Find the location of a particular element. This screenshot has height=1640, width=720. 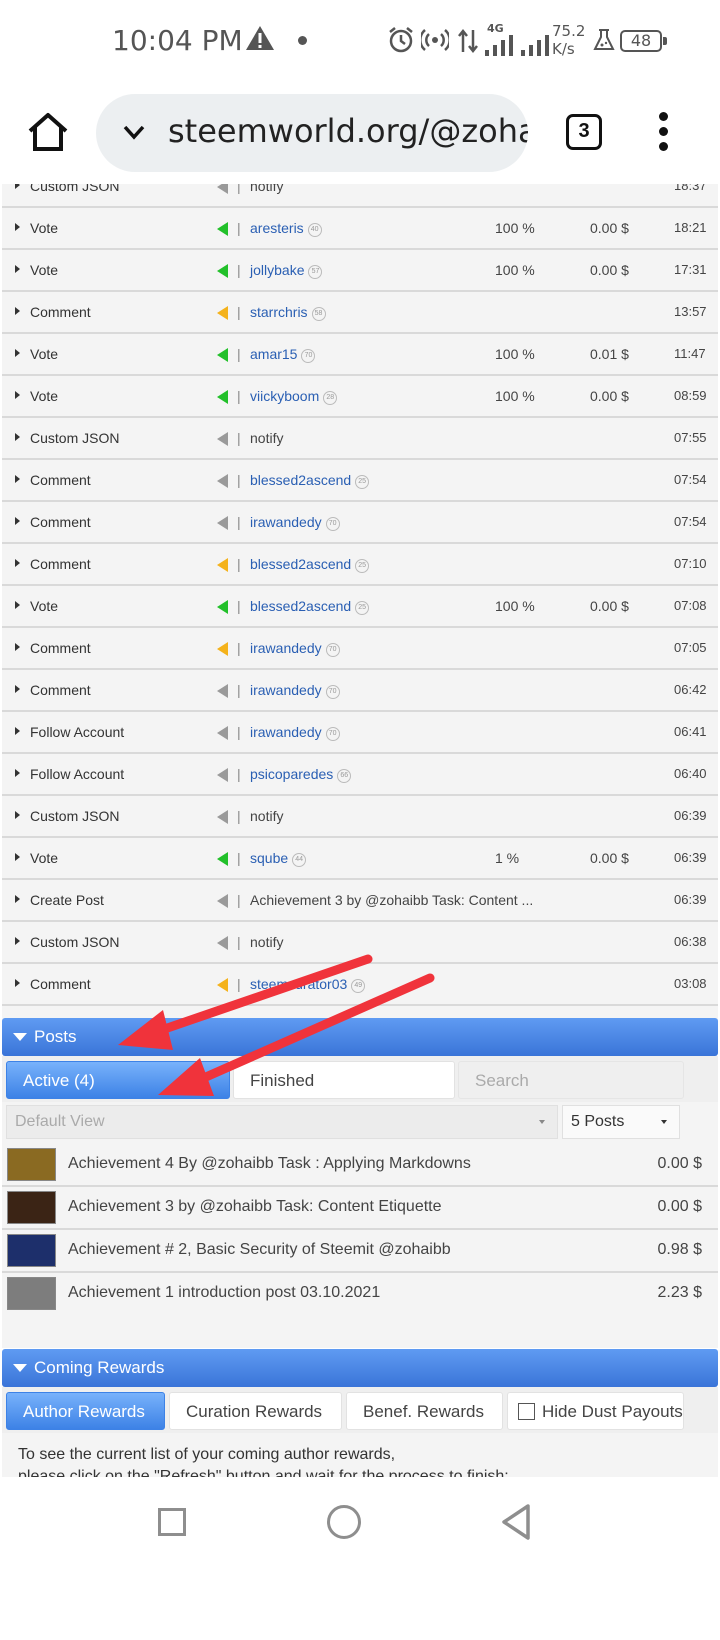

operation-row: Comment | starrchris 58 13:57 is located at coordinates (360, 313).